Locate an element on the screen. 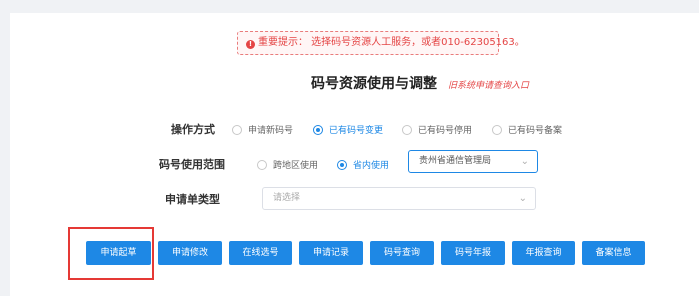 The image size is (699, 296). radio-cross-region: 跨地区使用 is located at coordinates (287, 164).